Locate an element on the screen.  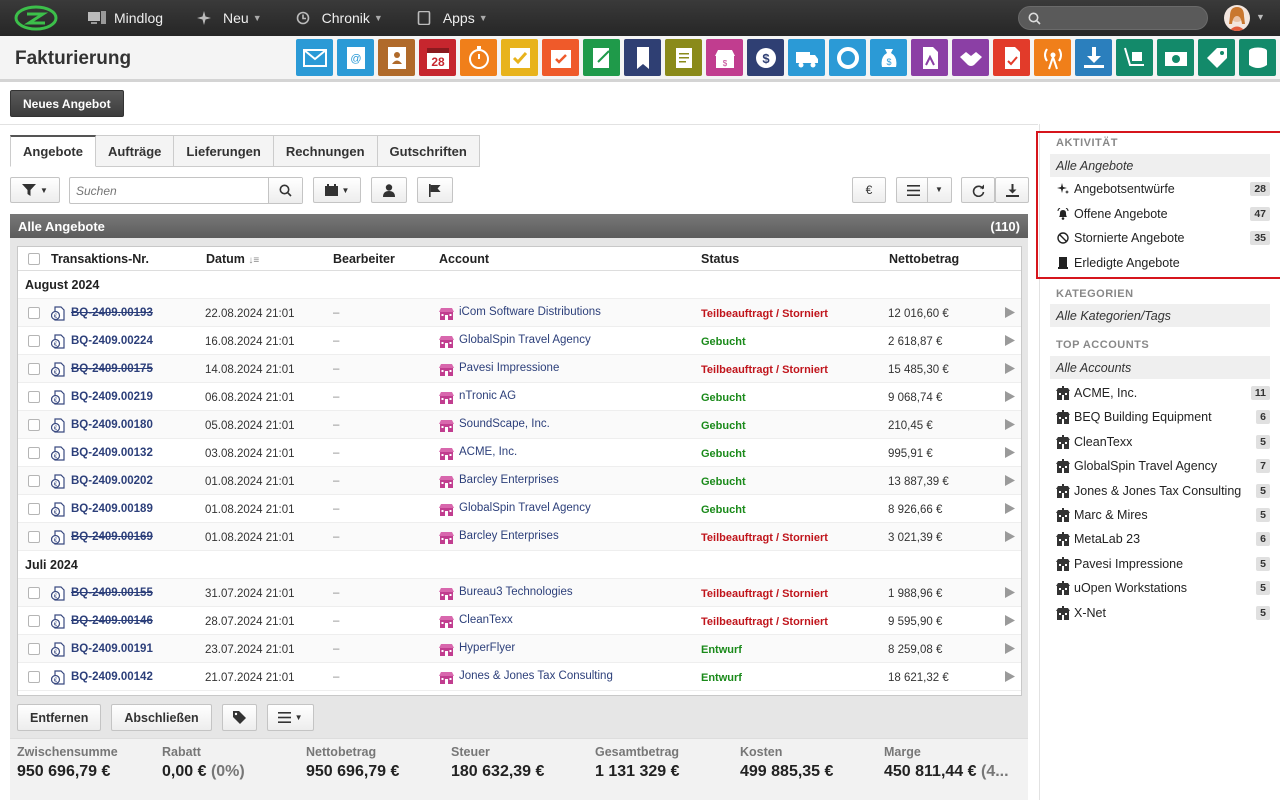
column-header-date: Datum ↓≡ is located at coordinates (232, 259).